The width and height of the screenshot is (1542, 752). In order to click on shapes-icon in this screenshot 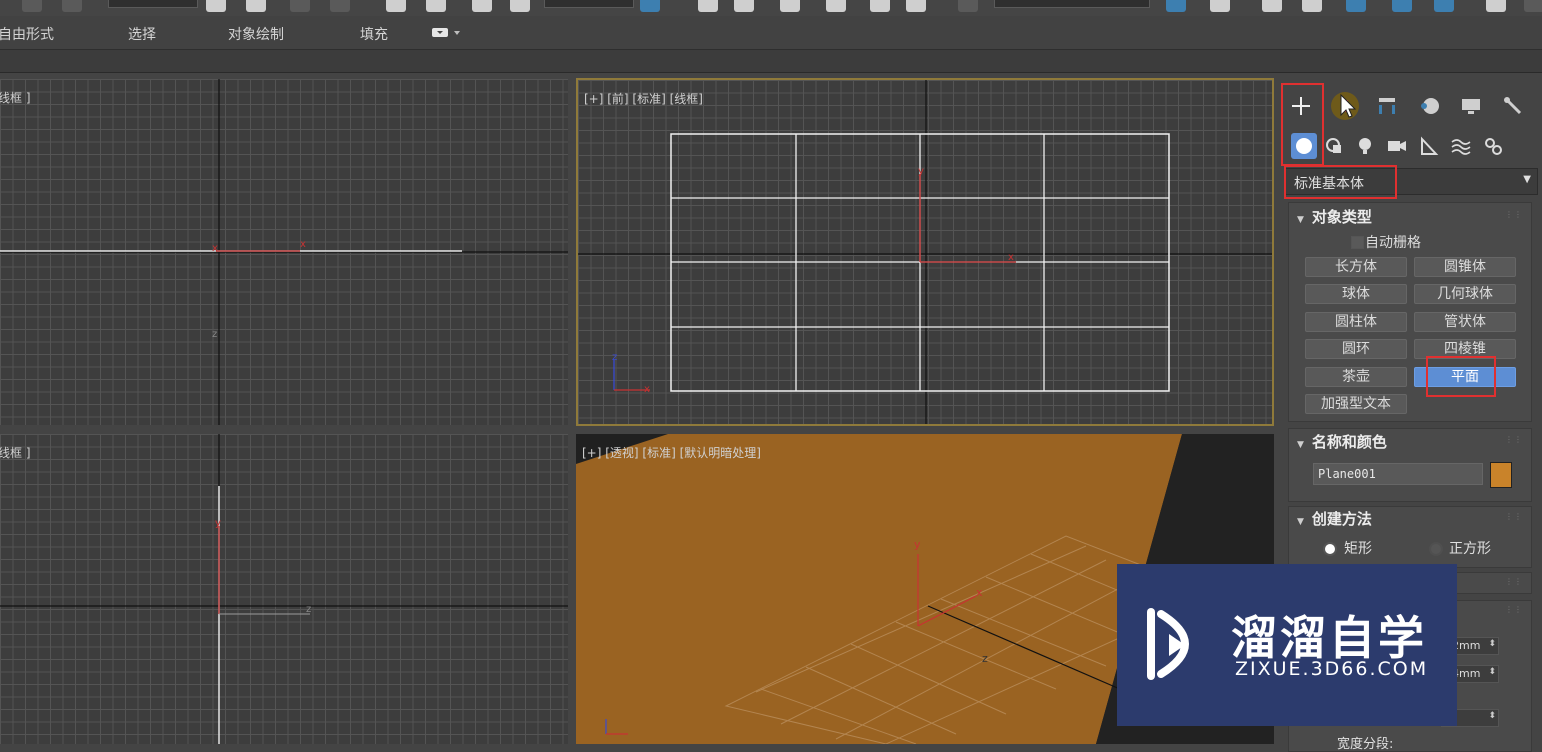, I will do `click(1335, 146)`.